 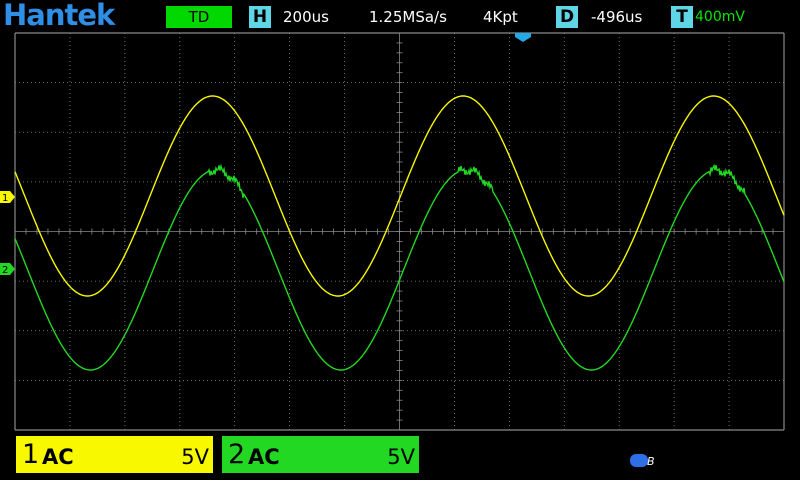 I want to click on channel-1-marker-label: 1, so click(x=5, y=198).